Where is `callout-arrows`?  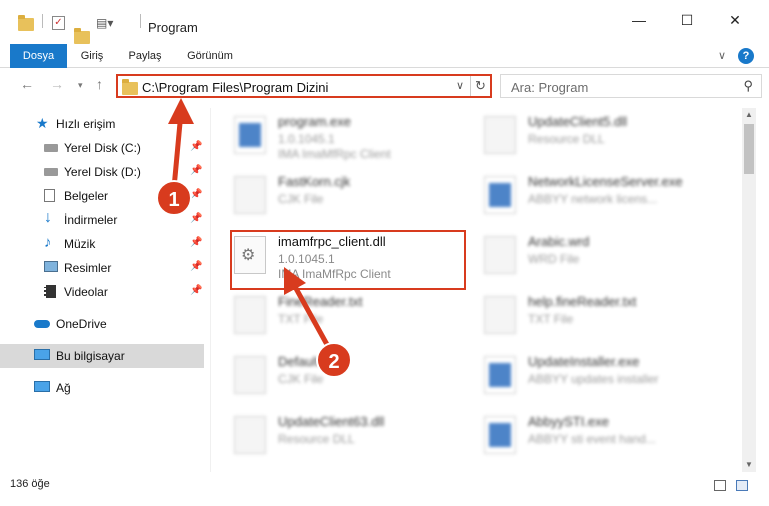 callout-arrows is located at coordinates (250, 225).